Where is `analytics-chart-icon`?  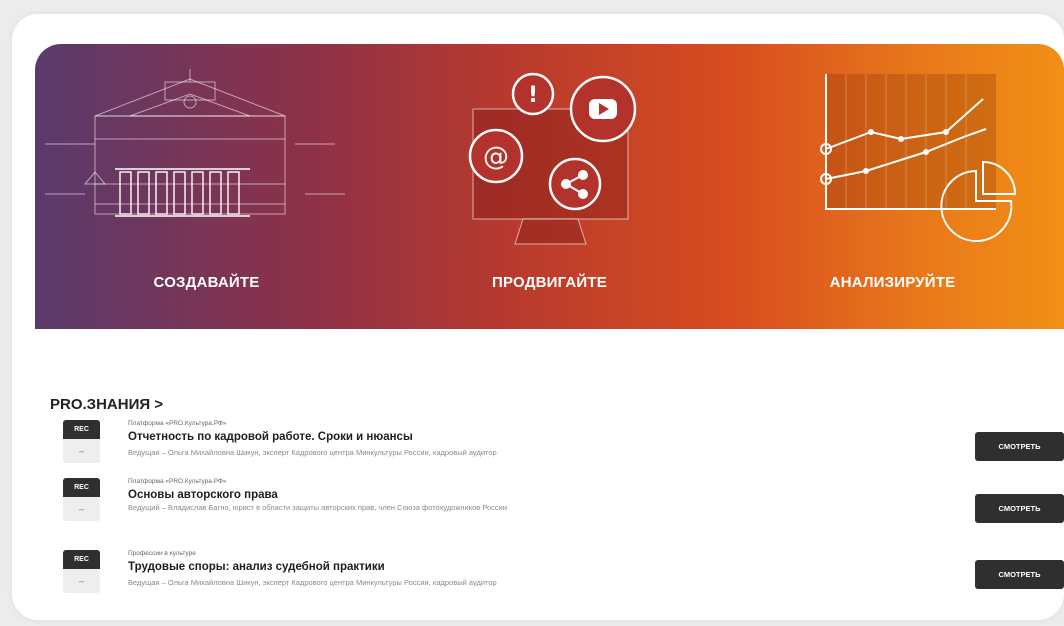
analytics-chart-icon is located at coordinates (918, 158).